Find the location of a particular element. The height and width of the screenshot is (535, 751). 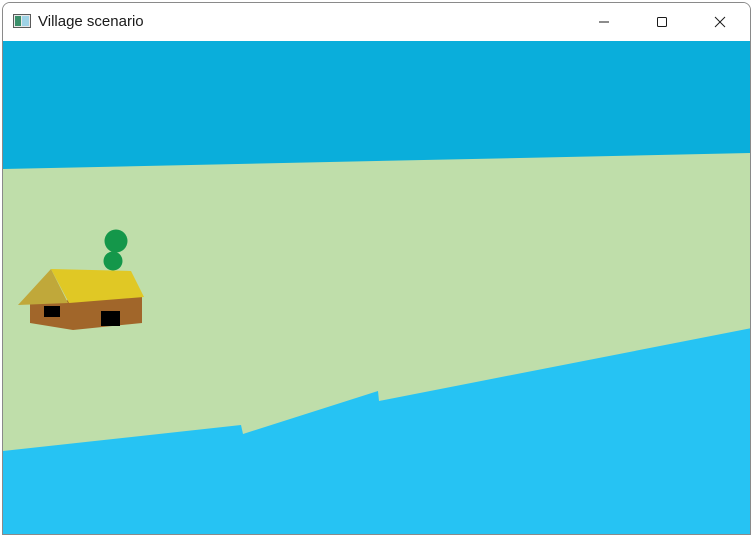

title-bar: Village scenario is located at coordinates (376, 22).